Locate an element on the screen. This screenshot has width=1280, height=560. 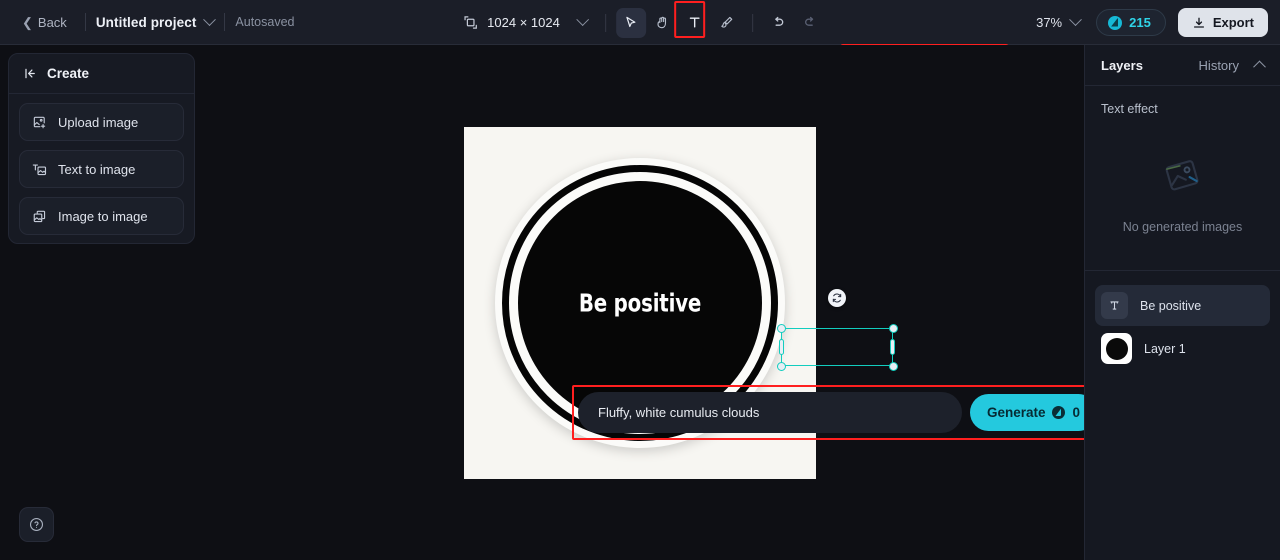
brush-tool-button is located at coordinates (727, 23).